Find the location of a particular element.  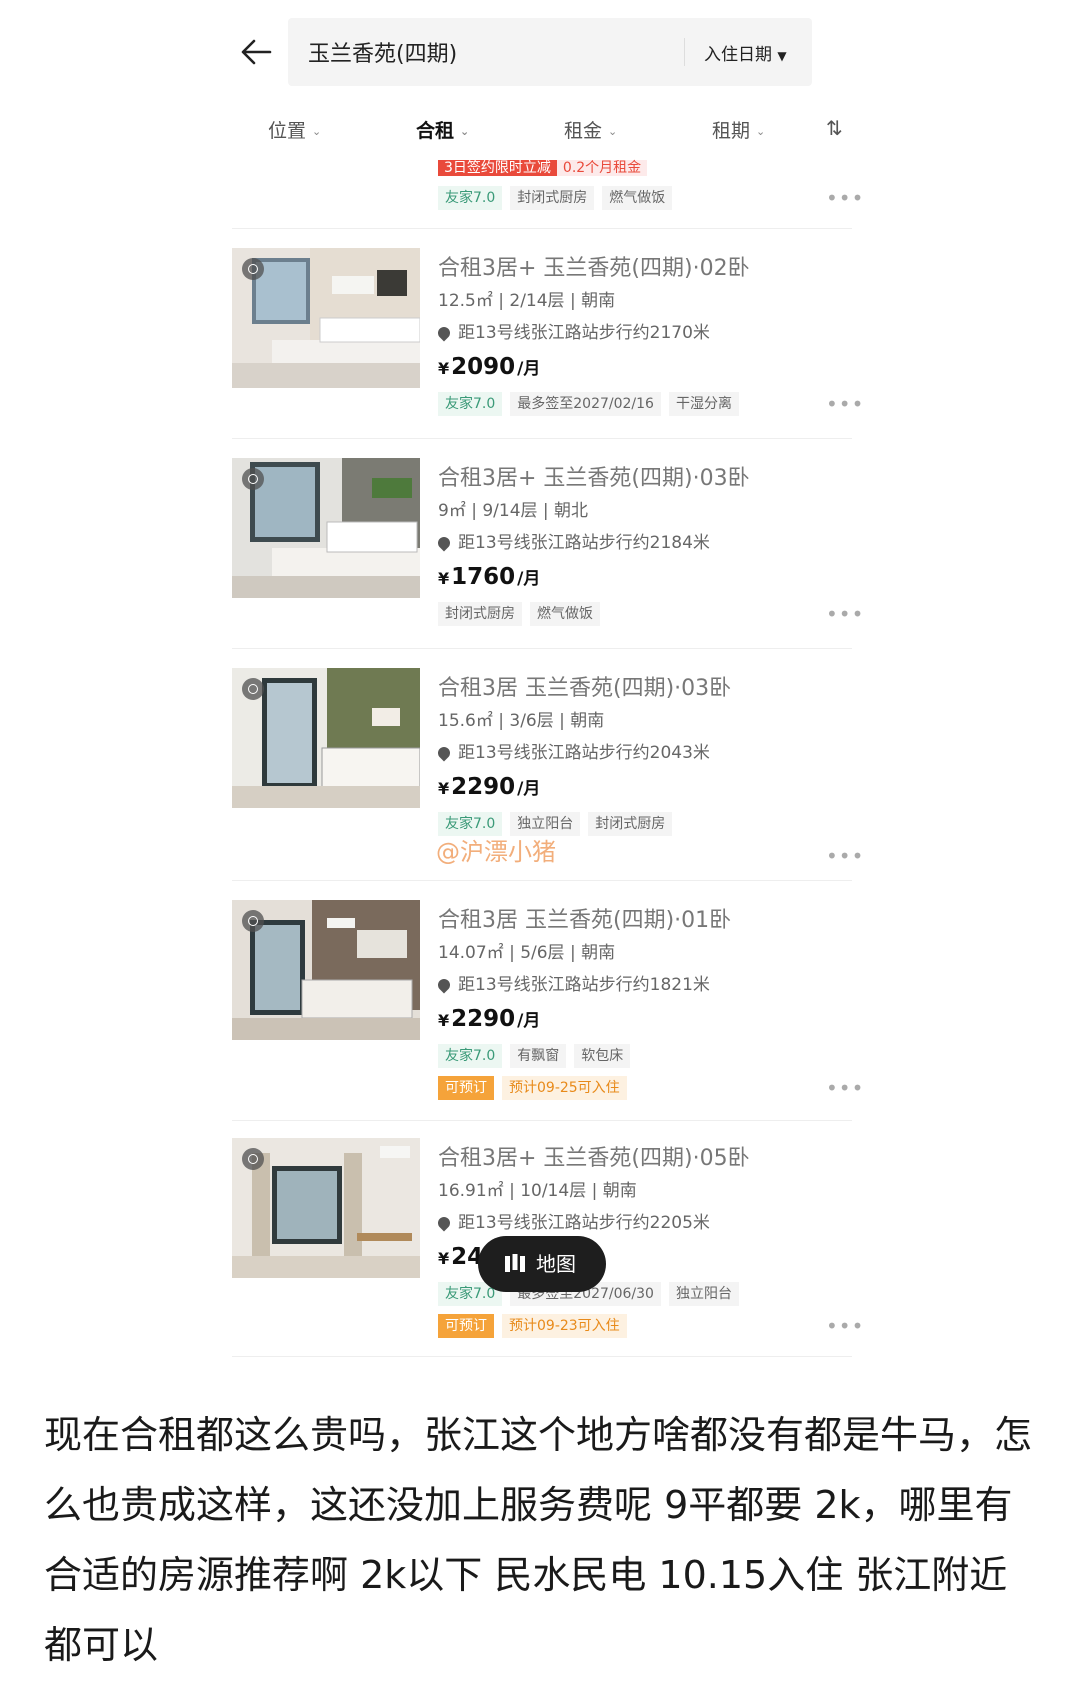

filter-location: 位置 ⌄ is located at coordinates (294, 129).